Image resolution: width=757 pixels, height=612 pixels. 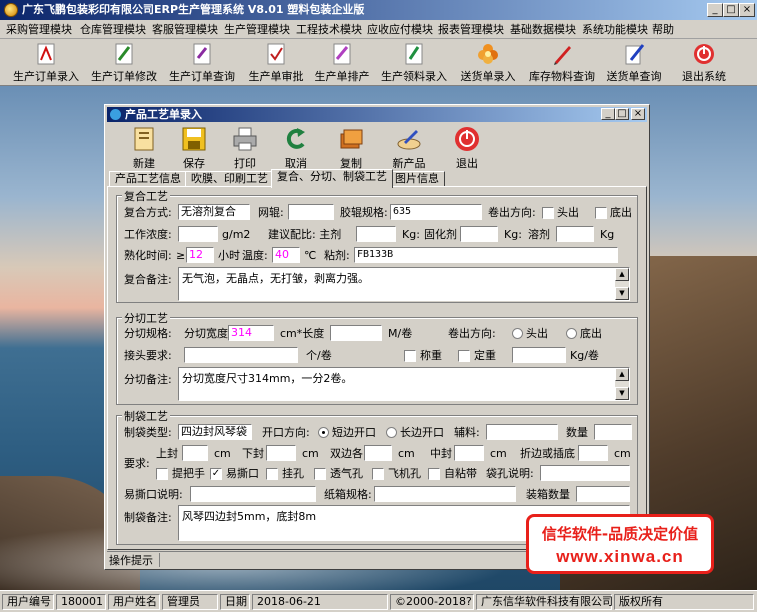 What do you see at coordinates (409, 140) in the screenshot?
I see `new-product-icon` at bounding box center [409, 140].